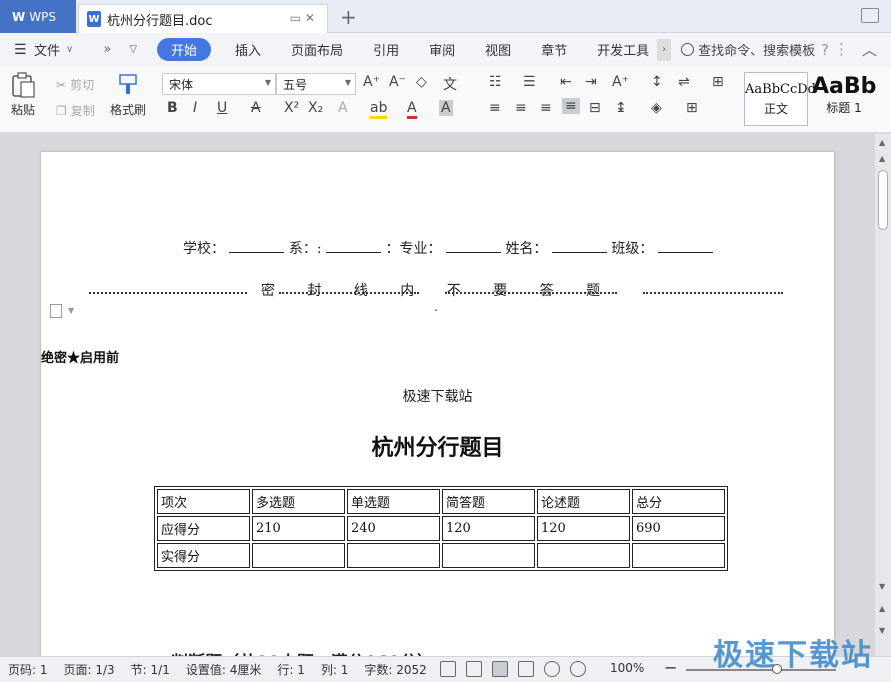 The width and height of the screenshot is (891, 682). Describe the element at coordinates (882, 586) in the screenshot. I see `scroll-down-icon: ▼` at that location.